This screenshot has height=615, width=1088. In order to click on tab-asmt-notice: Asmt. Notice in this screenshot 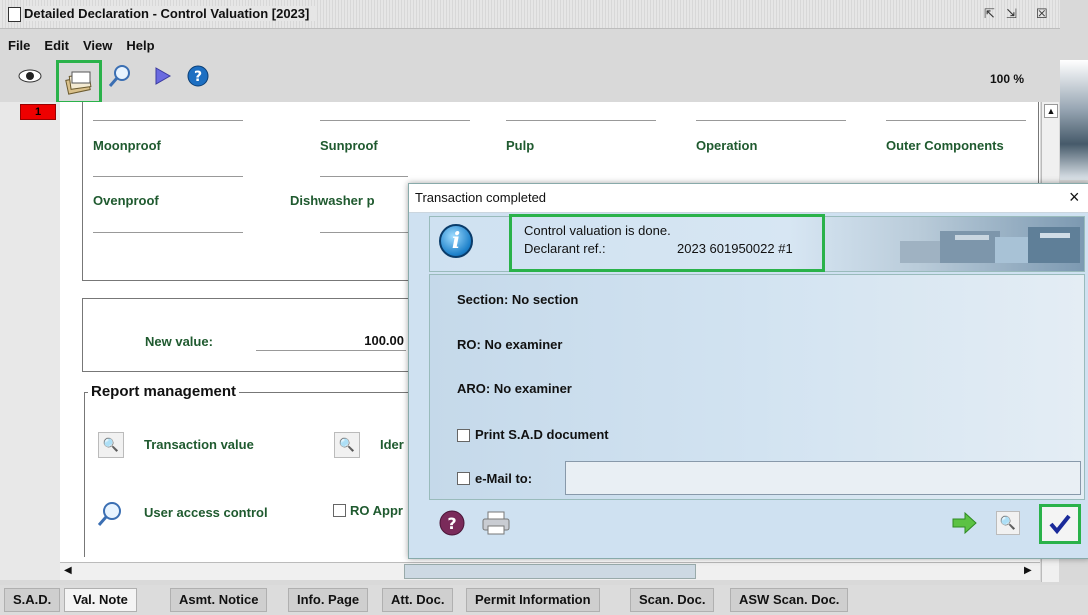, I will do `click(219, 600)`.